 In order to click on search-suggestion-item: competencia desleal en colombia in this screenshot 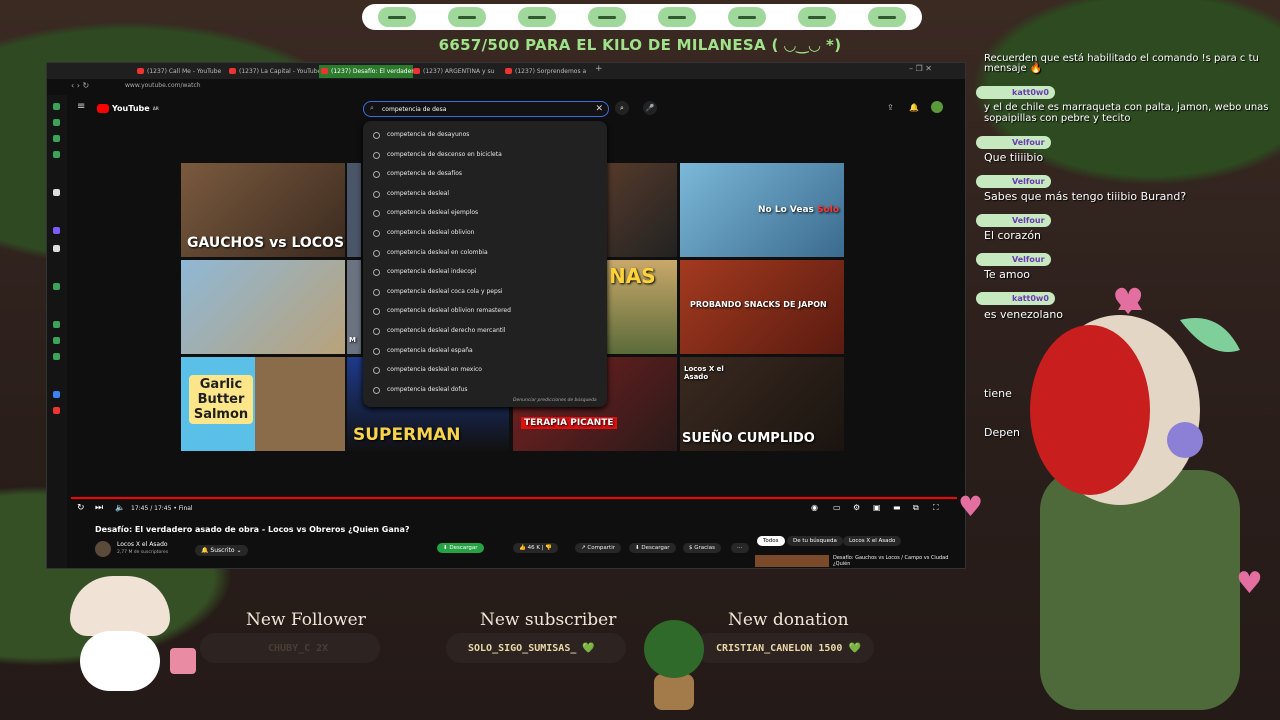, I will do `click(485, 253)`.